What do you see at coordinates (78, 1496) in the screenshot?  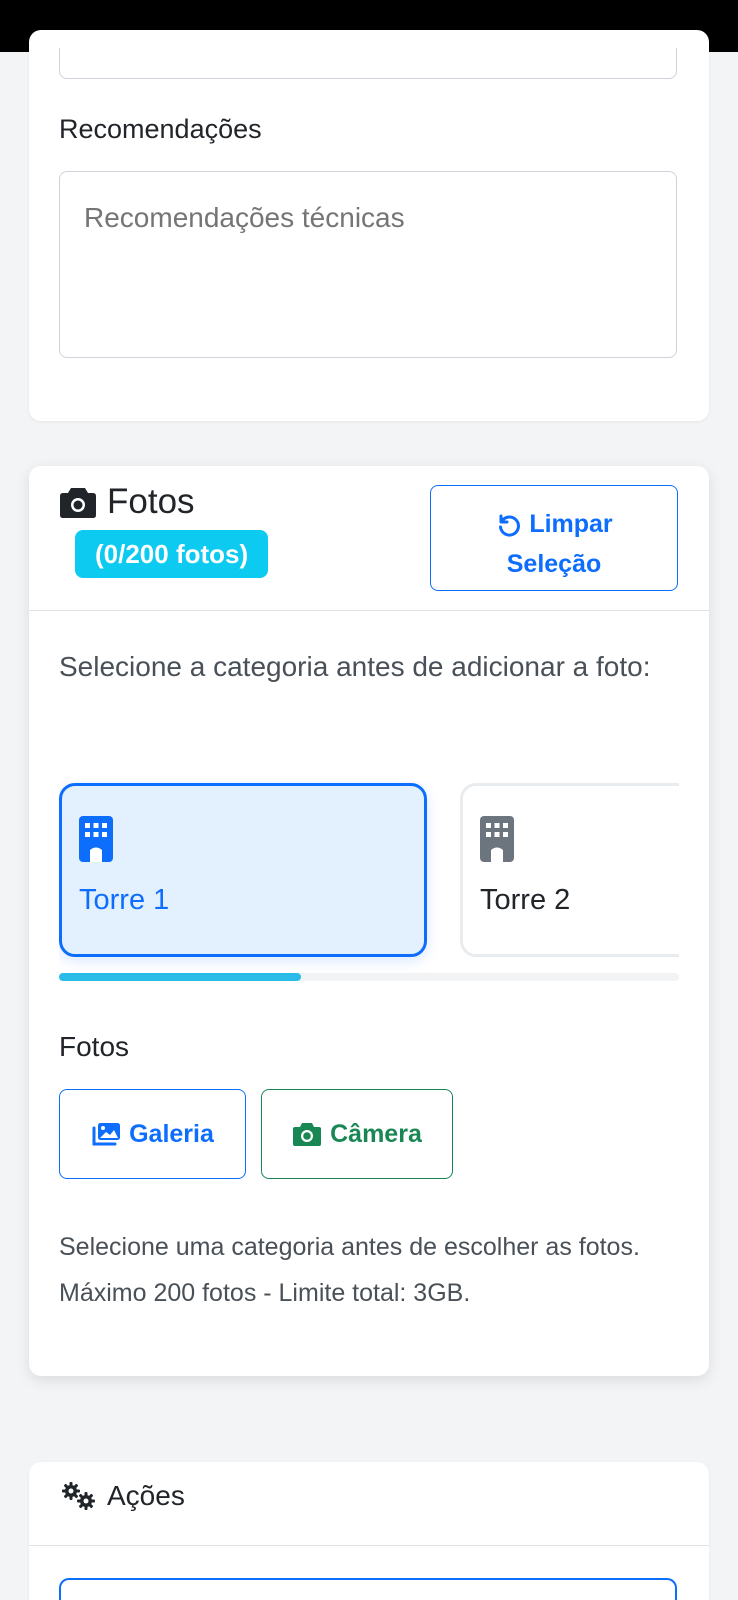 I see `gears-icon` at bounding box center [78, 1496].